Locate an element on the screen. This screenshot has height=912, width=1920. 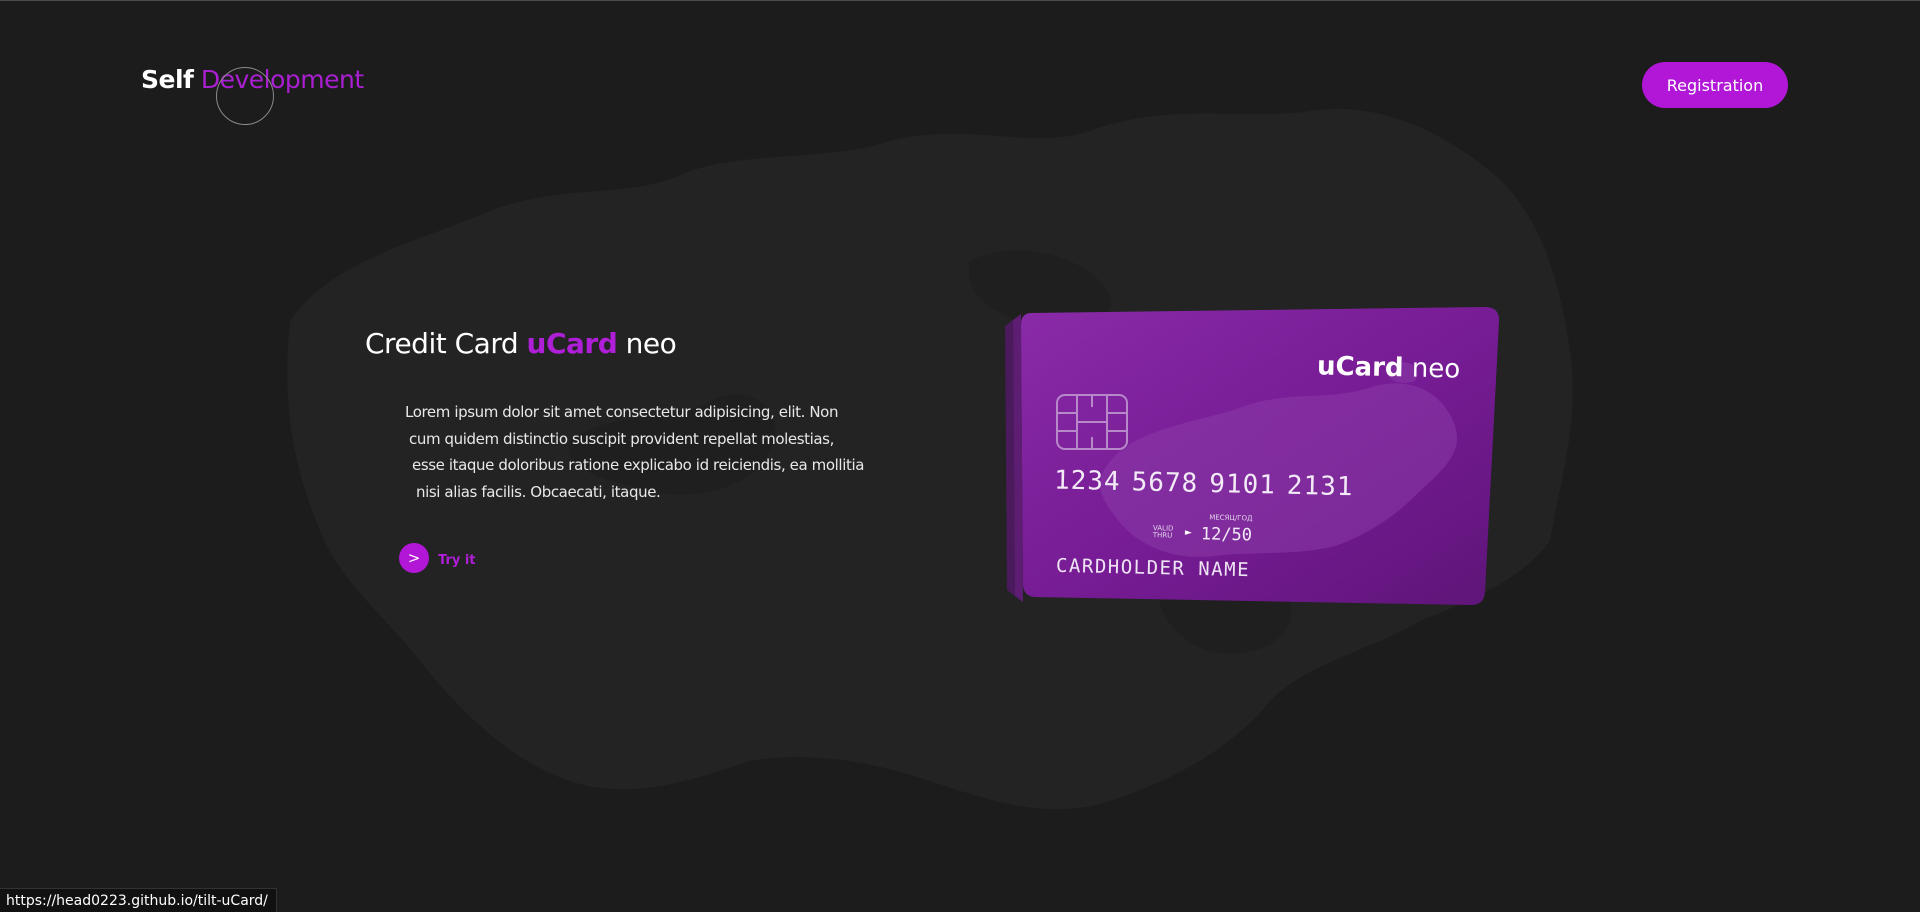
try-it-link: > Try it is located at coordinates (437, 558).